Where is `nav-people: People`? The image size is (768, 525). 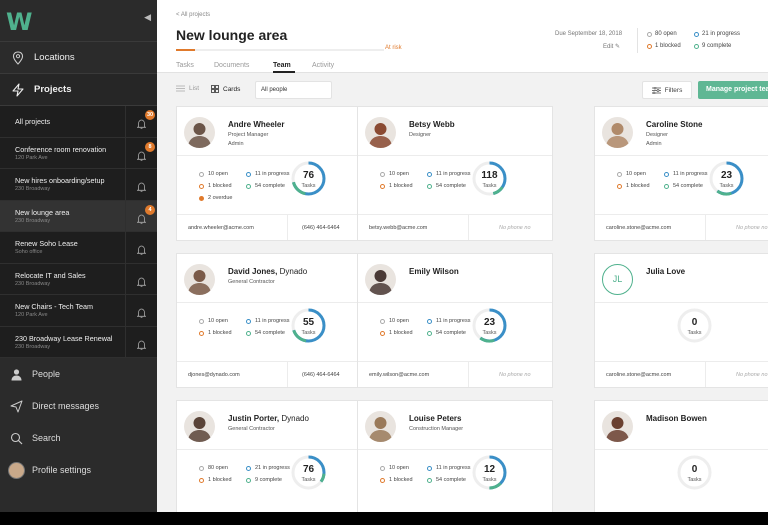
nav-people: People is located at coordinates (78, 374).